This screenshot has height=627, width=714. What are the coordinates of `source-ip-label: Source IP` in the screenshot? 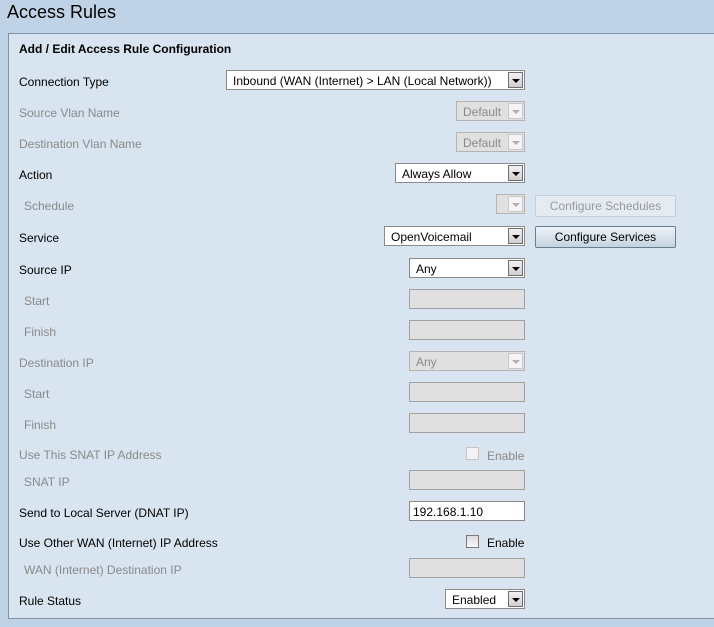 It's located at (45, 270).